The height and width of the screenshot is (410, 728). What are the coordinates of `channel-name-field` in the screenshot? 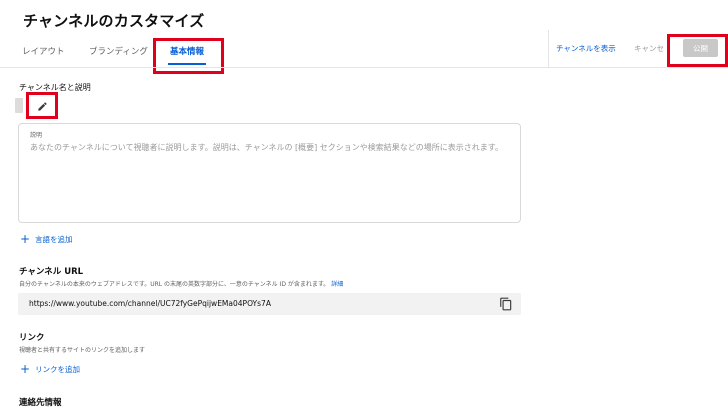 It's located at (19, 105).